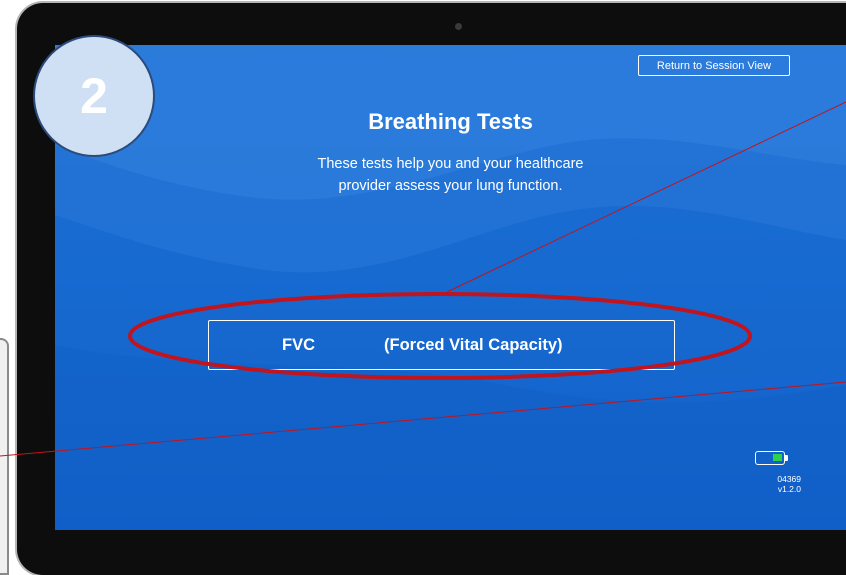  What do you see at coordinates (473, 345) in the screenshot?
I see `test-full-name: (Forced Vital Capacity)` at bounding box center [473, 345].